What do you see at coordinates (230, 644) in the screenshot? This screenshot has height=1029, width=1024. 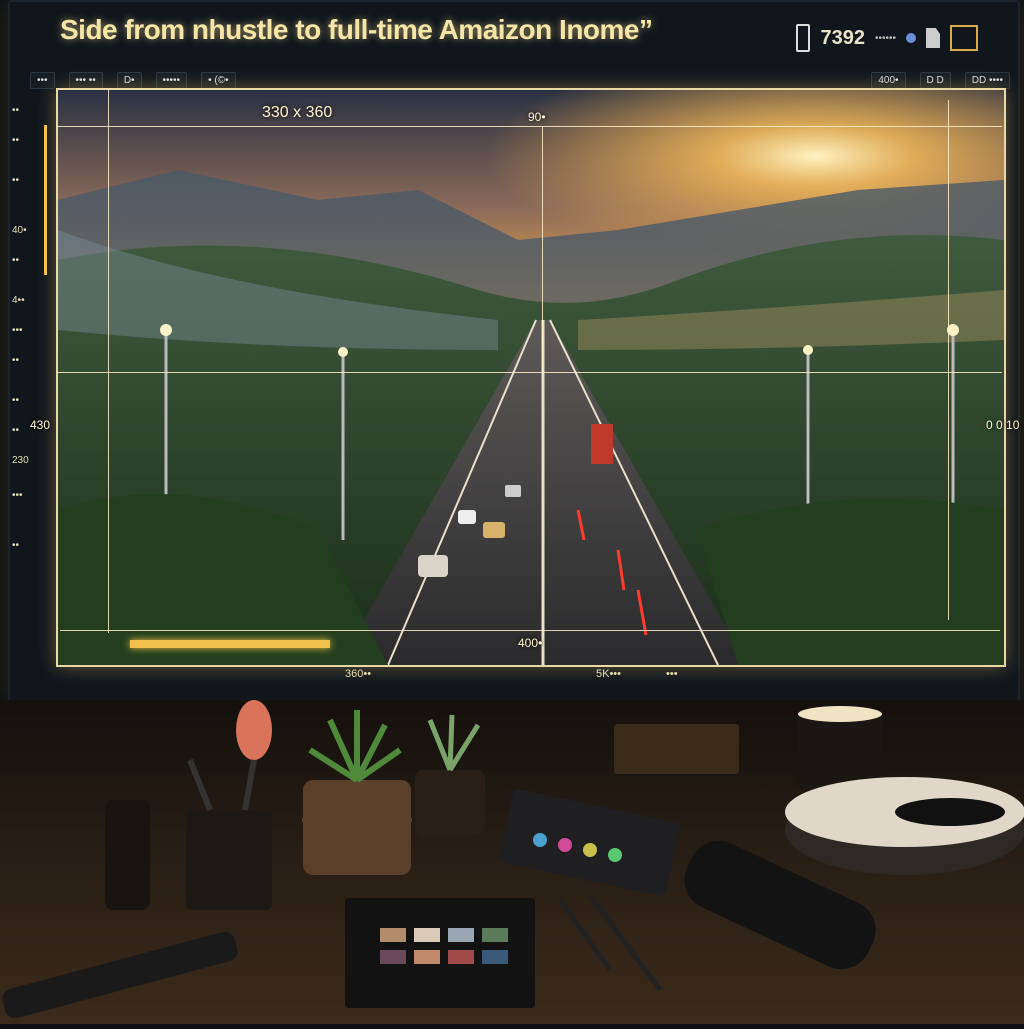 I see `selection-bar` at bounding box center [230, 644].